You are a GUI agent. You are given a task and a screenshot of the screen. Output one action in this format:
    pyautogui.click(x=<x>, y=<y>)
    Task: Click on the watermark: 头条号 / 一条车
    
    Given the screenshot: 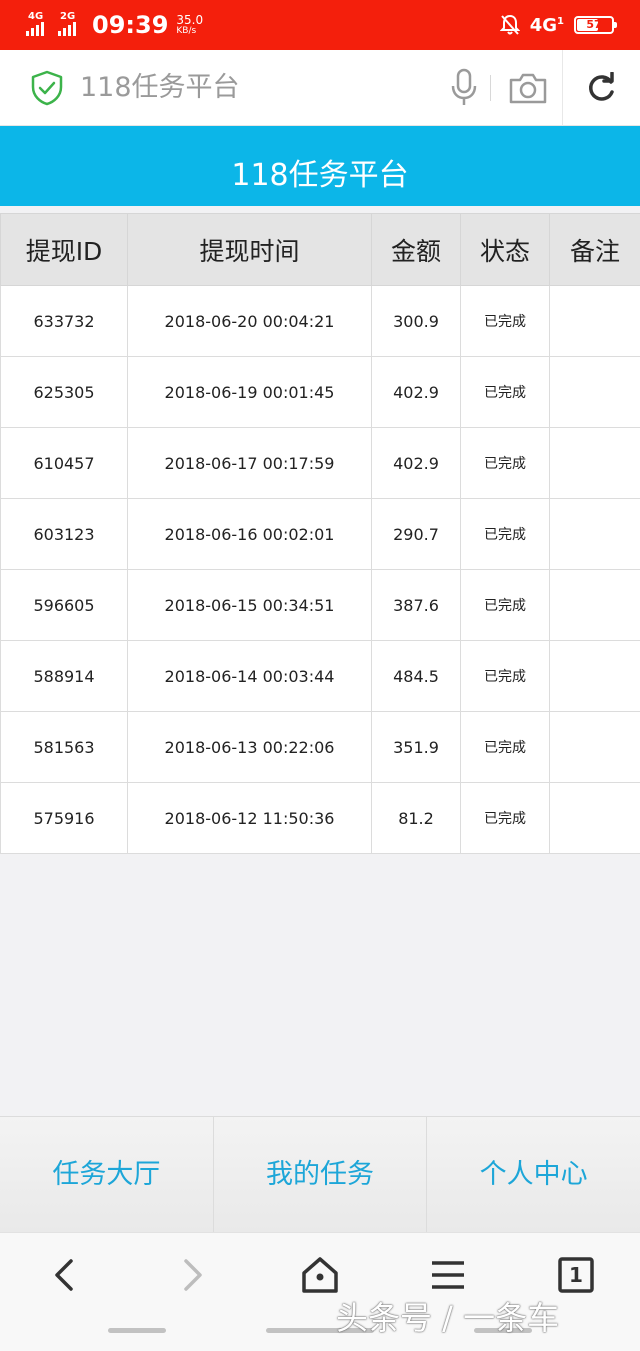 What is the action you would take?
    pyautogui.click(x=448, y=1318)
    